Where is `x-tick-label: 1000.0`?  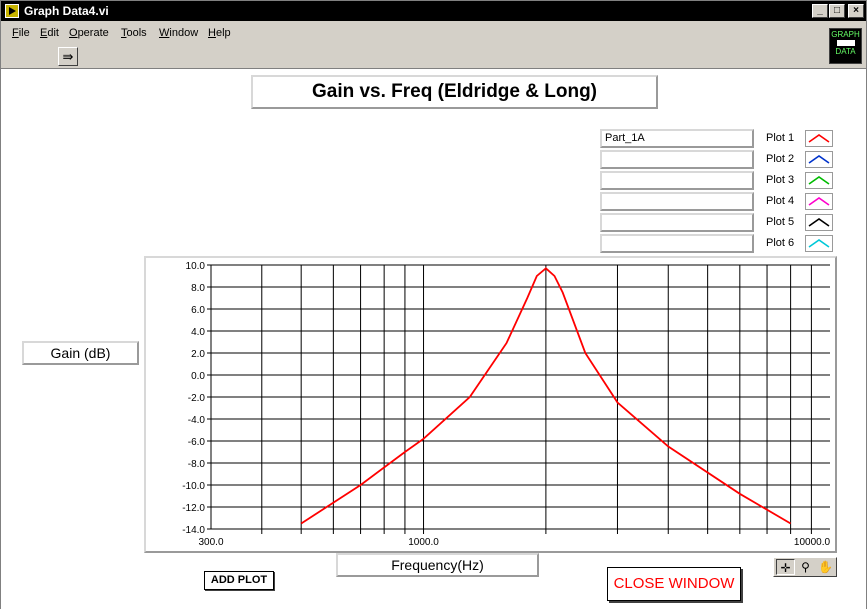 x-tick-label: 1000.0 is located at coordinates (423, 542).